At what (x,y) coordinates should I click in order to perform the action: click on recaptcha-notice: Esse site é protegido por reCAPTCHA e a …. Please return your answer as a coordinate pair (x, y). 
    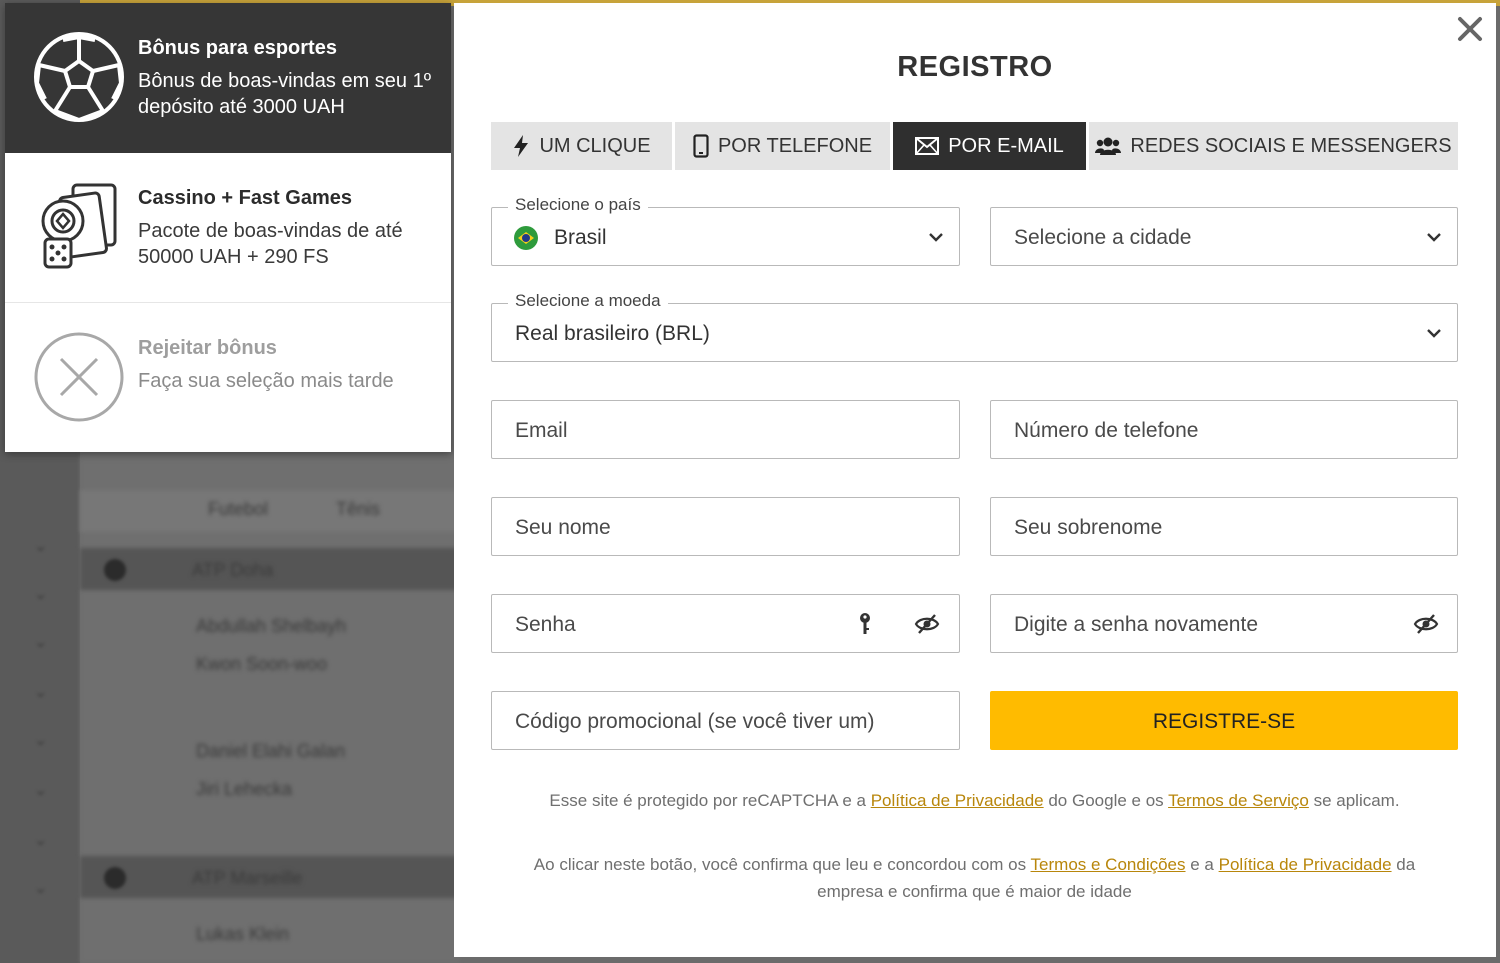
    Looking at the image, I should click on (974, 800).